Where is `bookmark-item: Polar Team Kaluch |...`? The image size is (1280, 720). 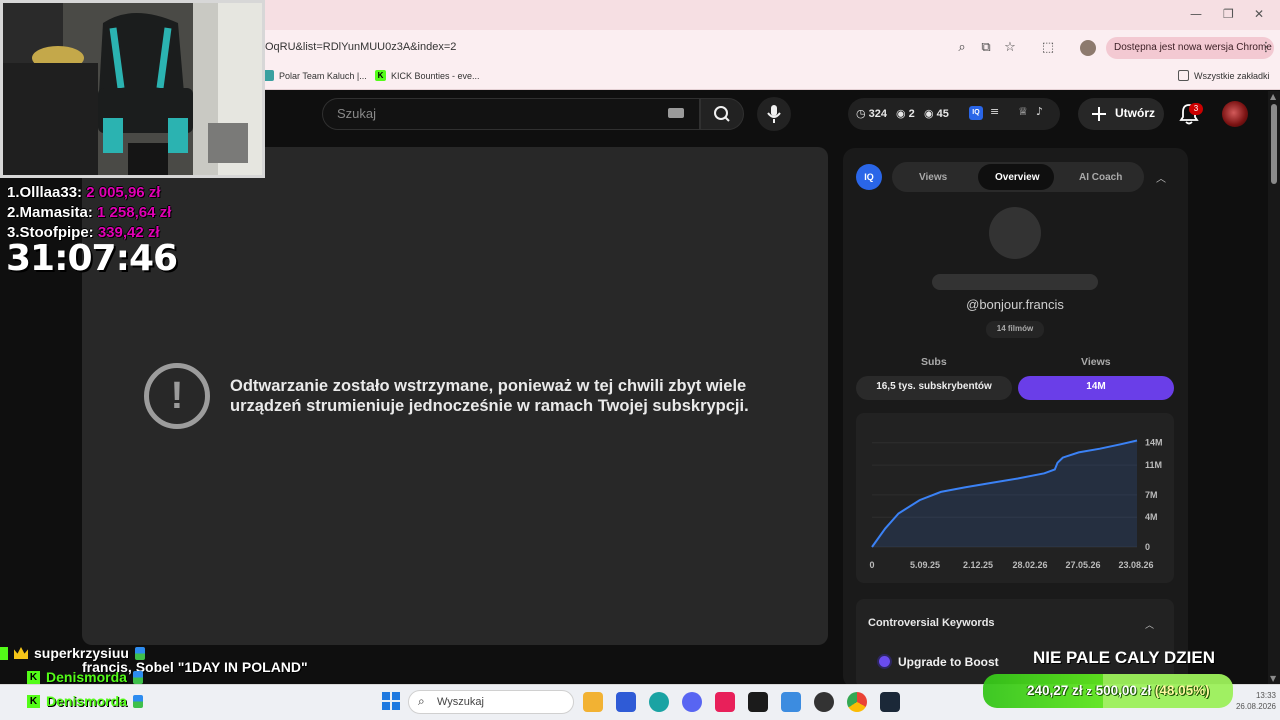
bookmark-item: Polar Team Kaluch |... is located at coordinates (315, 75).